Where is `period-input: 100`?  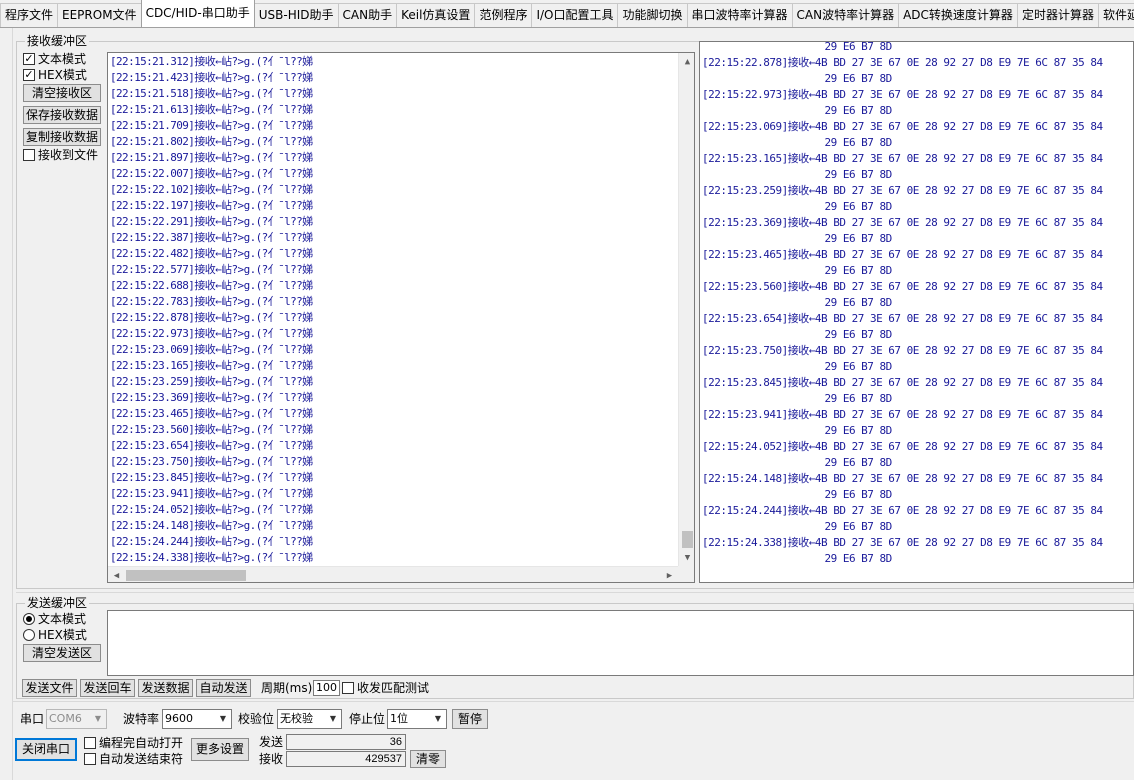
period-input: 100 is located at coordinates (326, 688).